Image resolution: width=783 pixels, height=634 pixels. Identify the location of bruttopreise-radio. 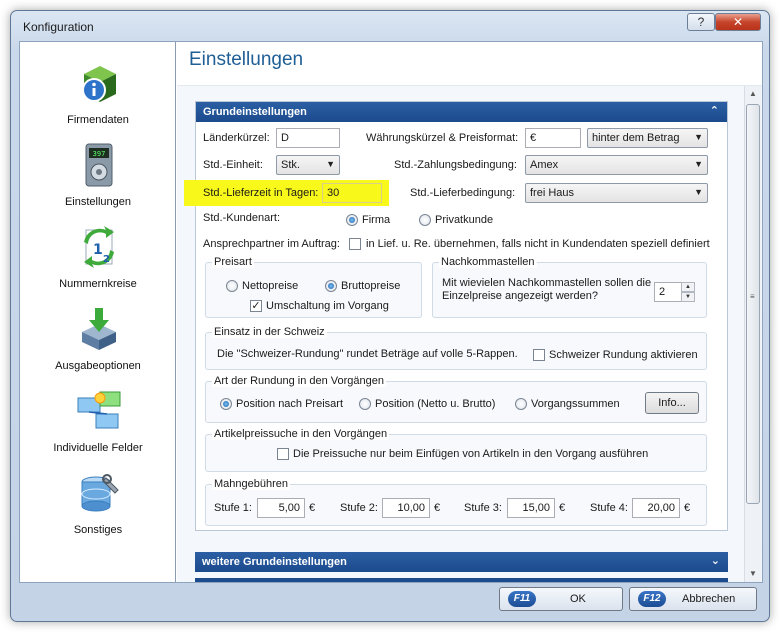
(331, 286).